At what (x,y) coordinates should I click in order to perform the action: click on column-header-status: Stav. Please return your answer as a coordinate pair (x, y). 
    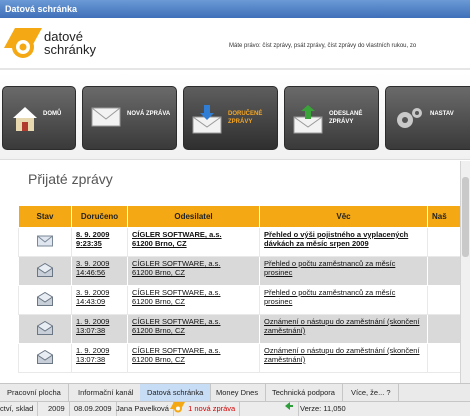
    Looking at the image, I should click on (45, 216).